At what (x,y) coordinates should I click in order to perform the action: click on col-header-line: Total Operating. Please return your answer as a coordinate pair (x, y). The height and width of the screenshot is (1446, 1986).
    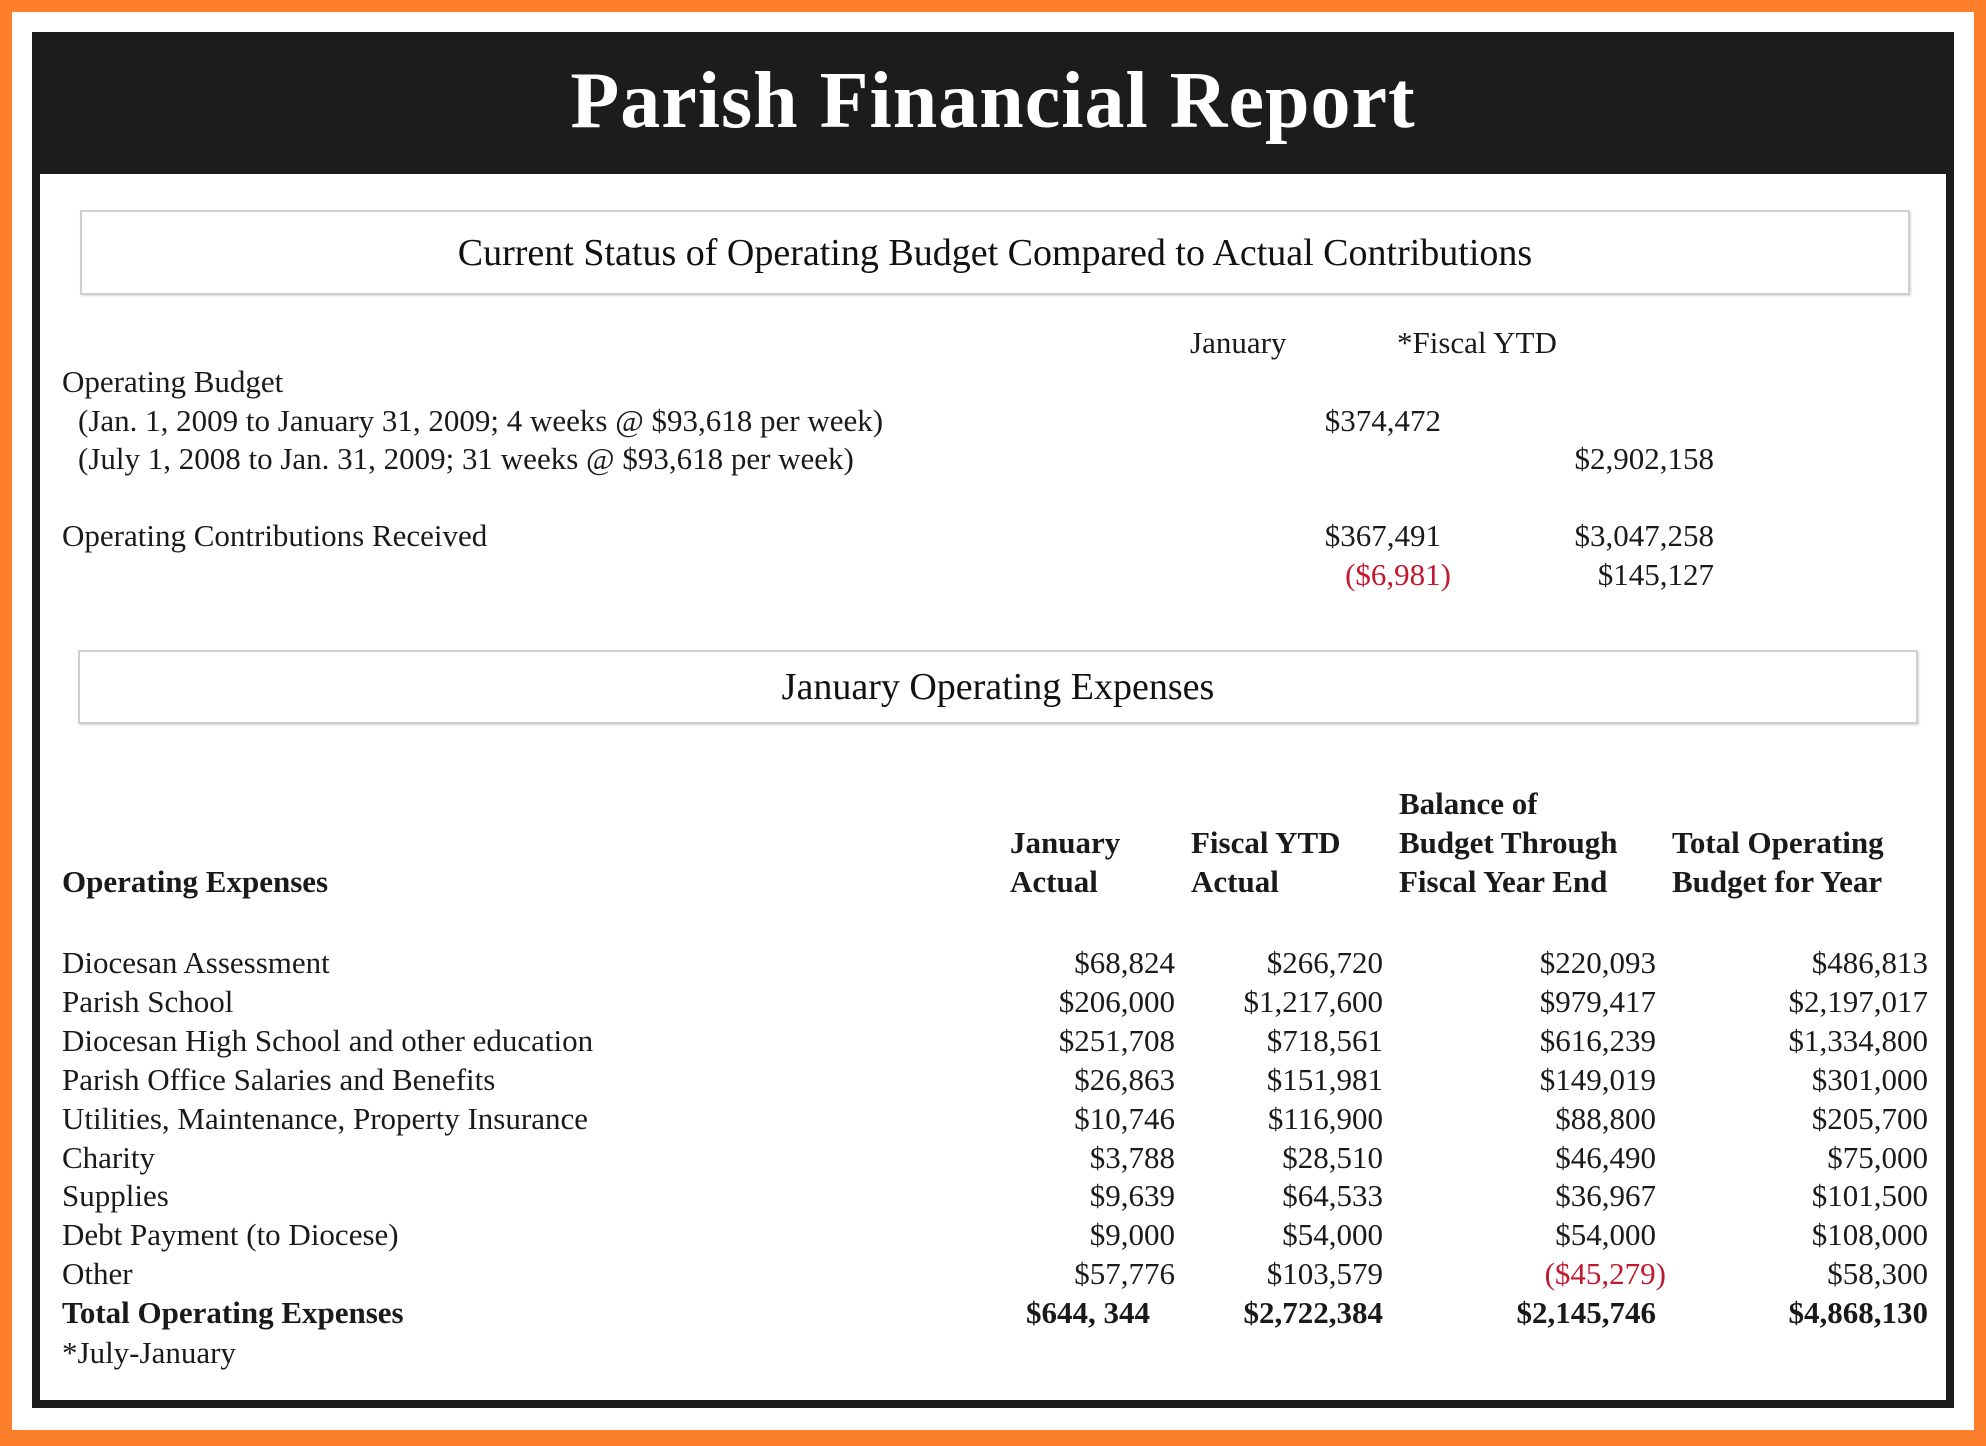
    Looking at the image, I should click on (1778, 842).